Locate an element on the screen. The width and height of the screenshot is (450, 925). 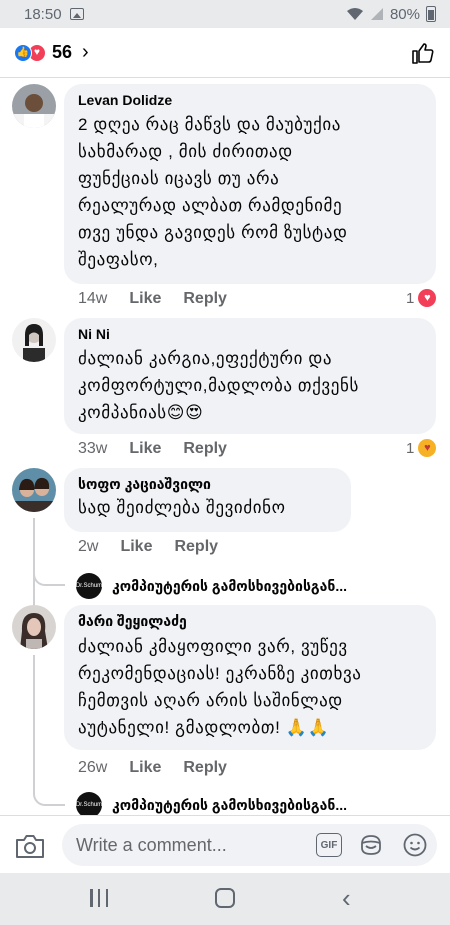
comment-actions: 26w Like Reply is located at coordinates (152, 768).